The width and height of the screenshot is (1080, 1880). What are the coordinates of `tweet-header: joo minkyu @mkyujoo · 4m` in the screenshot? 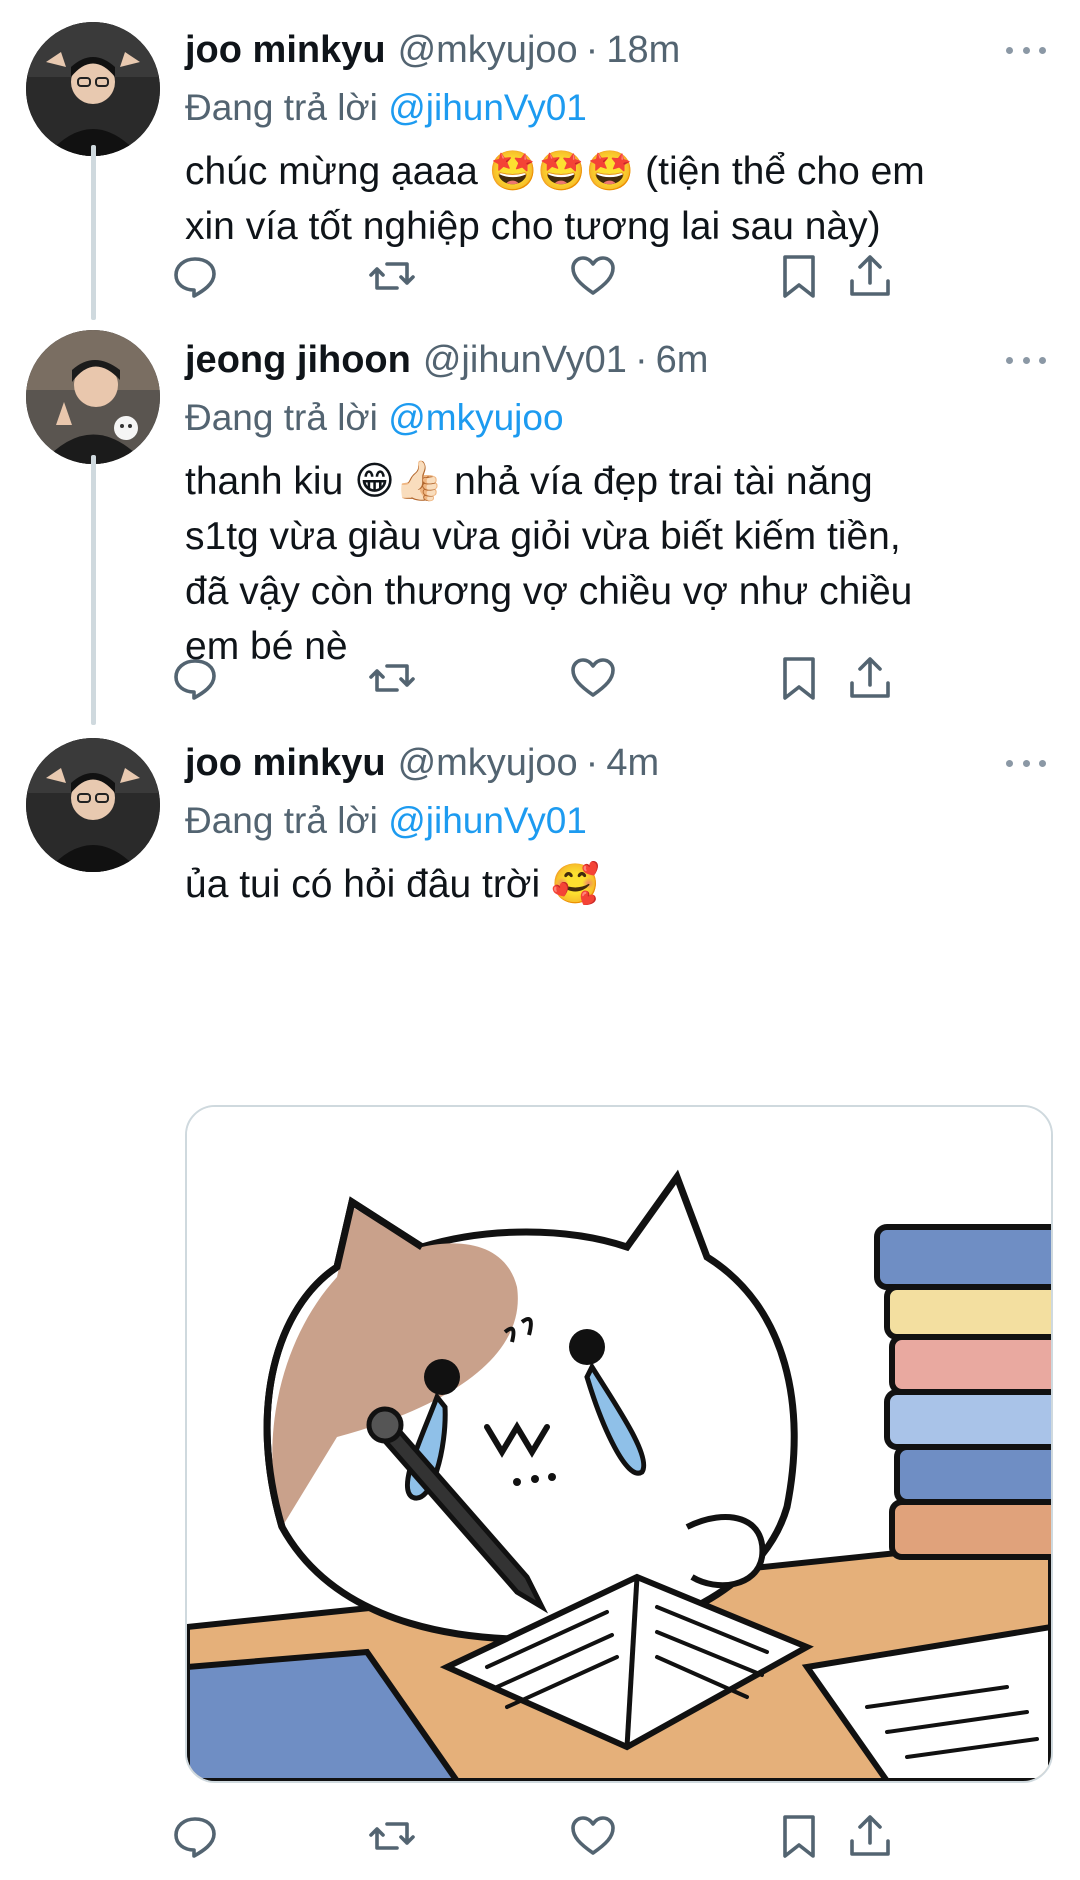 It's located at (615, 763).